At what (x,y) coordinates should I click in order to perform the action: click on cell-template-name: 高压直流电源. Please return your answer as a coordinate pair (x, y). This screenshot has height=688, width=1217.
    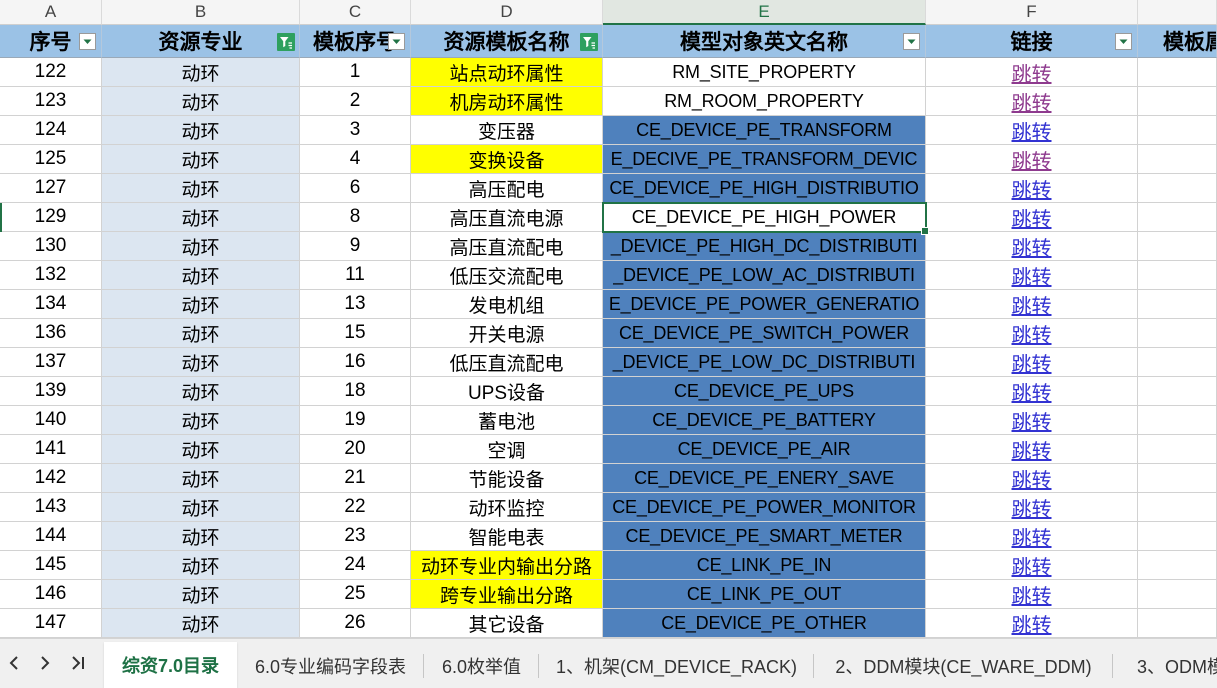
    Looking at the image, I should click on (507, 217).